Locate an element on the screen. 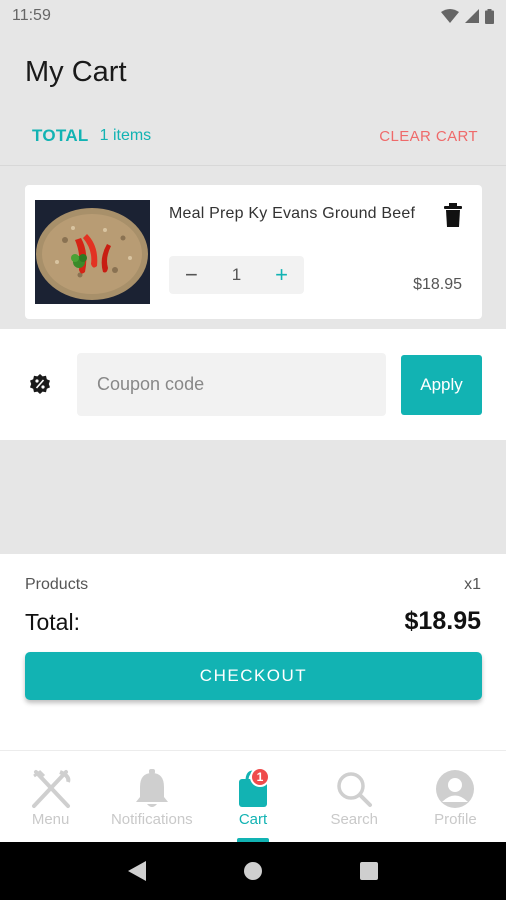 This screenshot has height=900, width=506. nav-item-search: Search is located at coordinates (354, 796).